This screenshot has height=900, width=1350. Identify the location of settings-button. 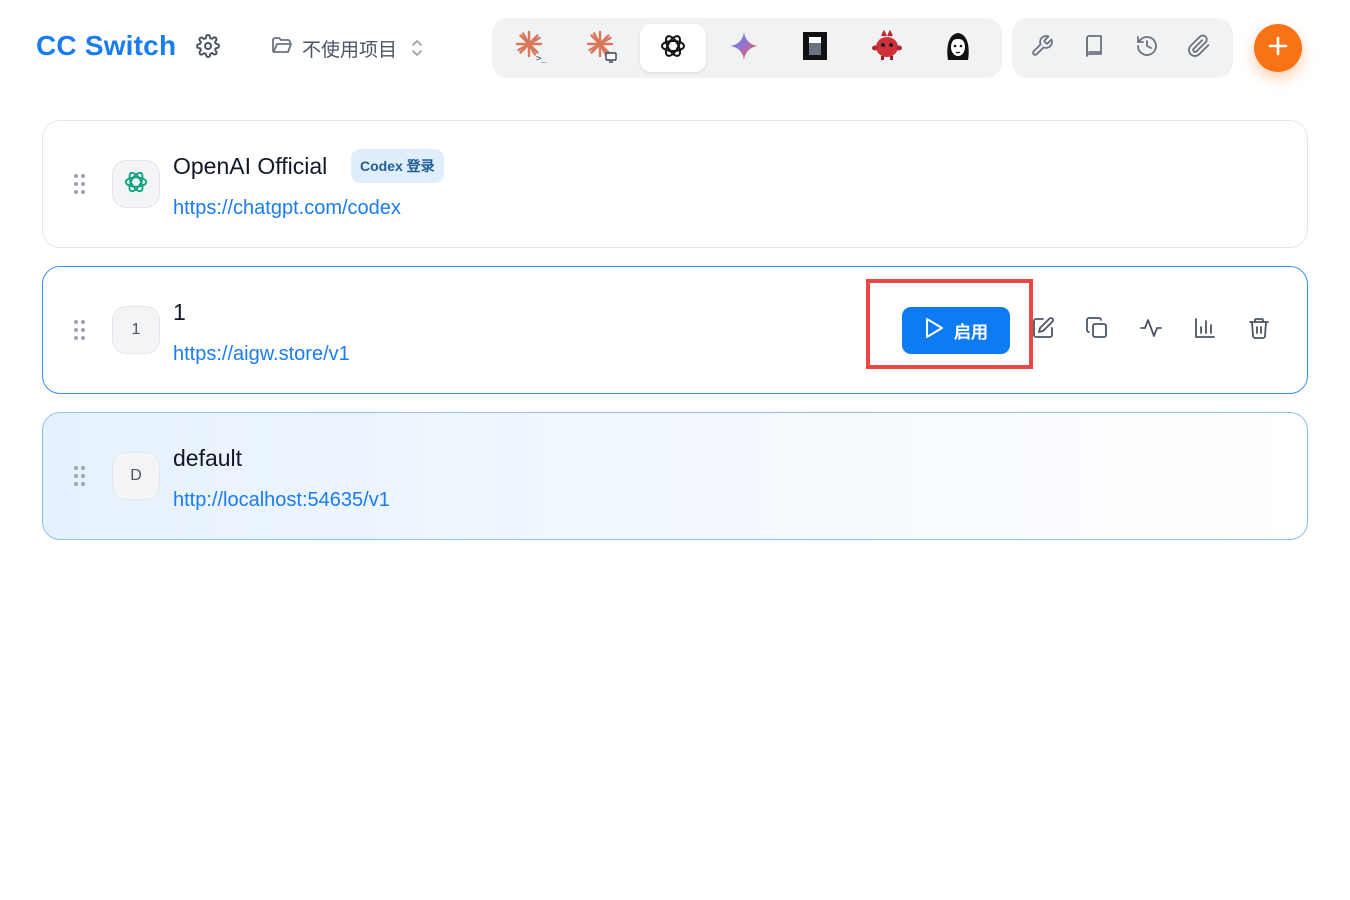
(208, 48).